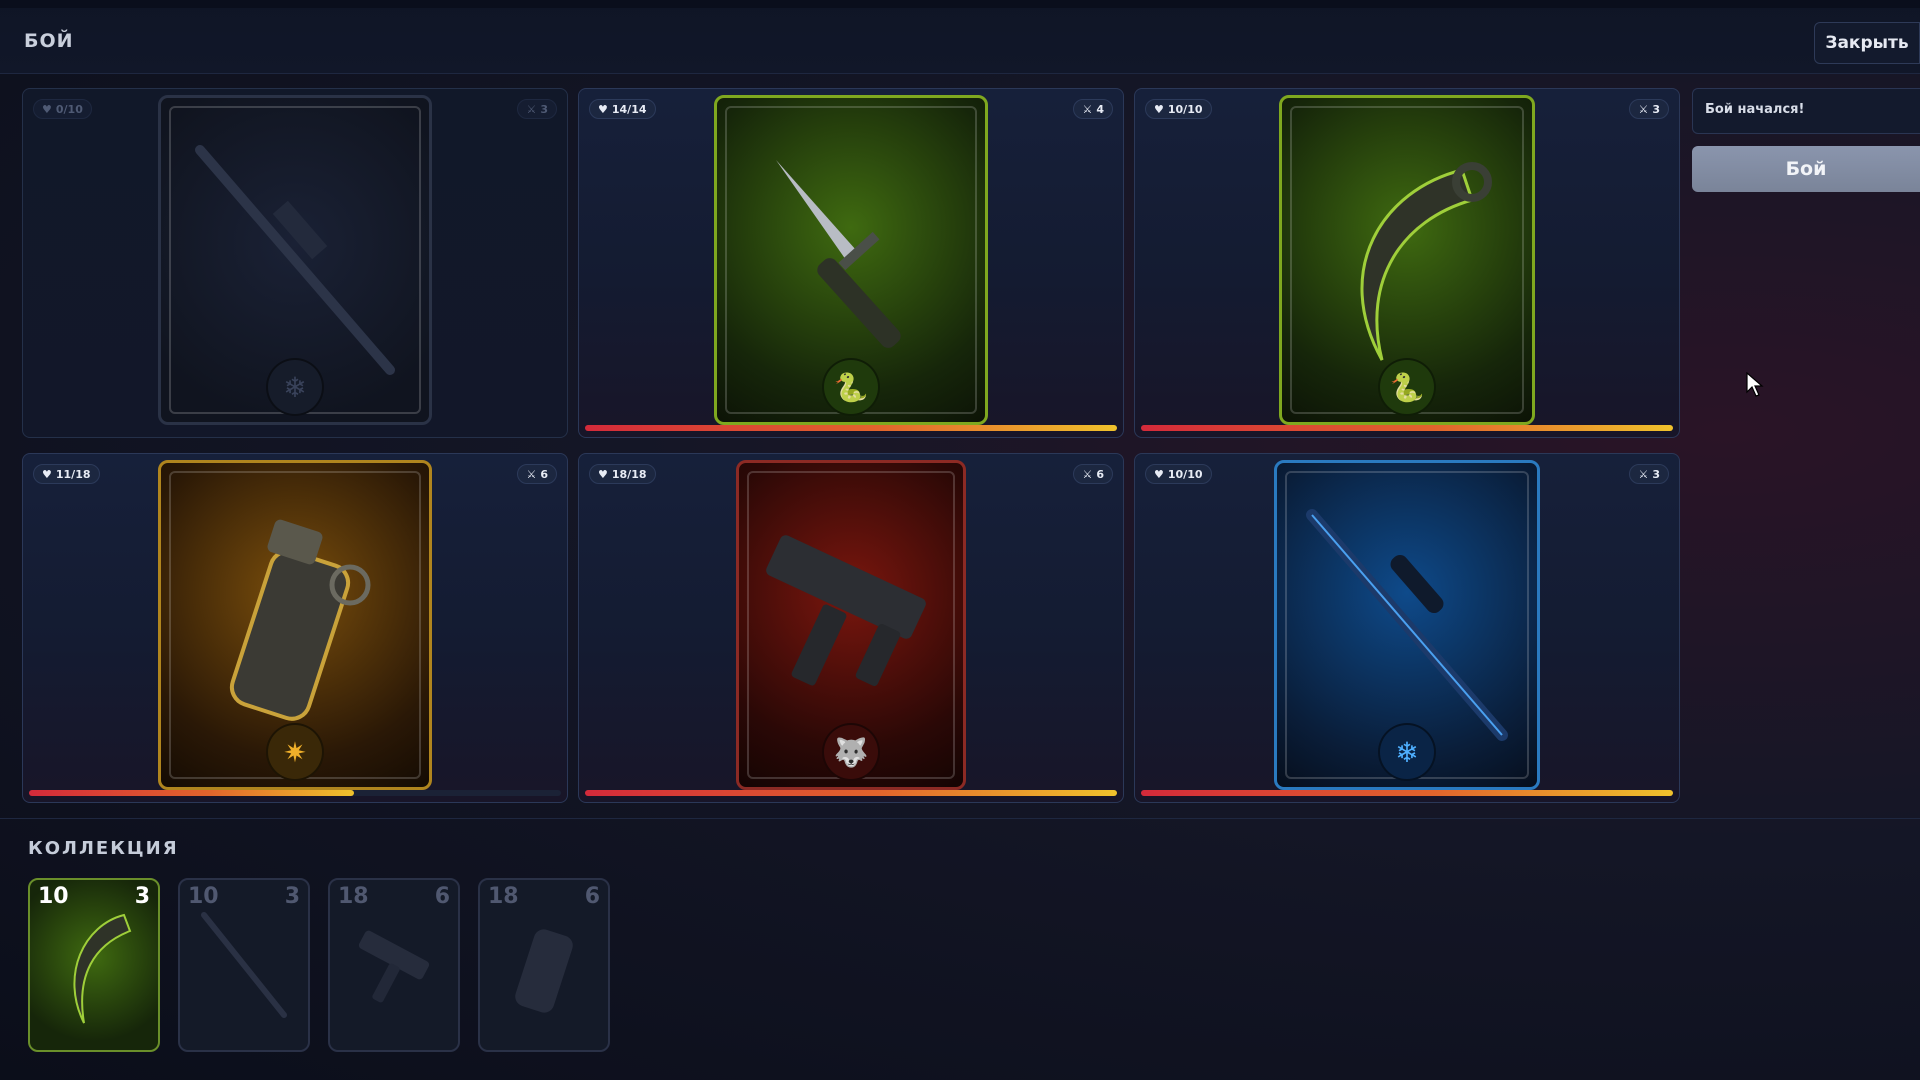 The width and height of the screenshot is (1920, 1080). I want to click on battle-card: ♥ 18/18 ⚔ 6 🐺, so click(851, 628).